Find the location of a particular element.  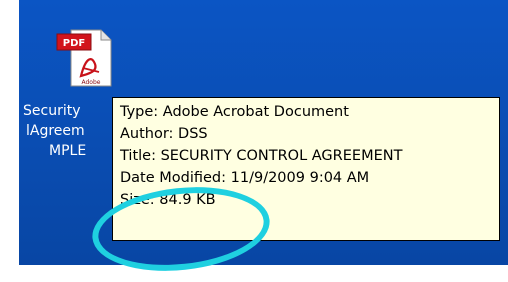

svg-text: Adobe is located at coordinates (91, 82).